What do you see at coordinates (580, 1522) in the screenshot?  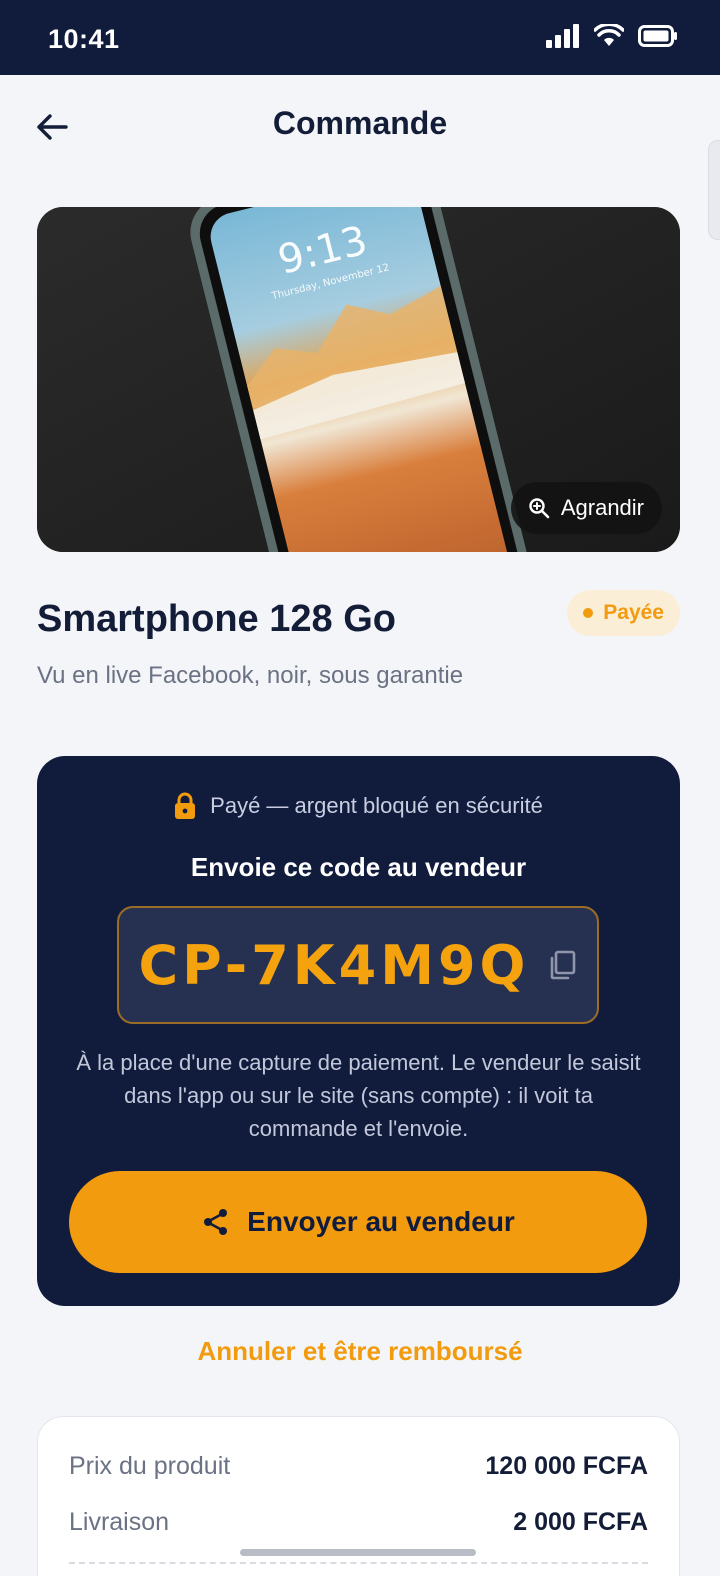 I see `price-row-value: 2 000 FCFA` at bounding box center [580, 1522].